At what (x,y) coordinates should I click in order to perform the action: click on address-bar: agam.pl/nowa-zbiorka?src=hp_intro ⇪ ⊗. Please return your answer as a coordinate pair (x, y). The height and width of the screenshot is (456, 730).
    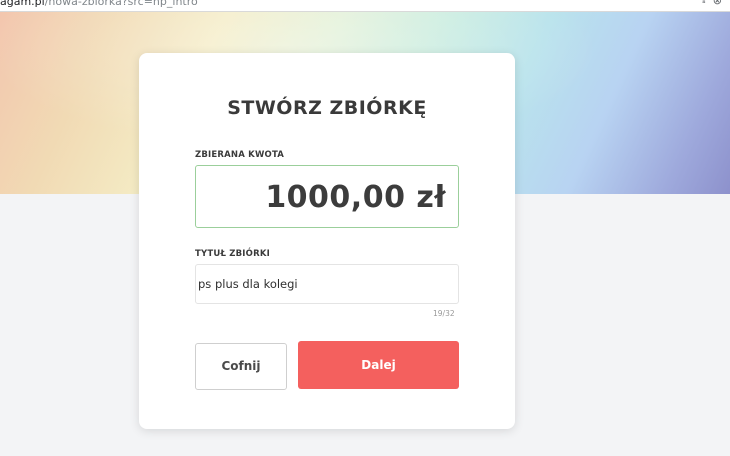
    Looking at the image, I should click on (365, 6).